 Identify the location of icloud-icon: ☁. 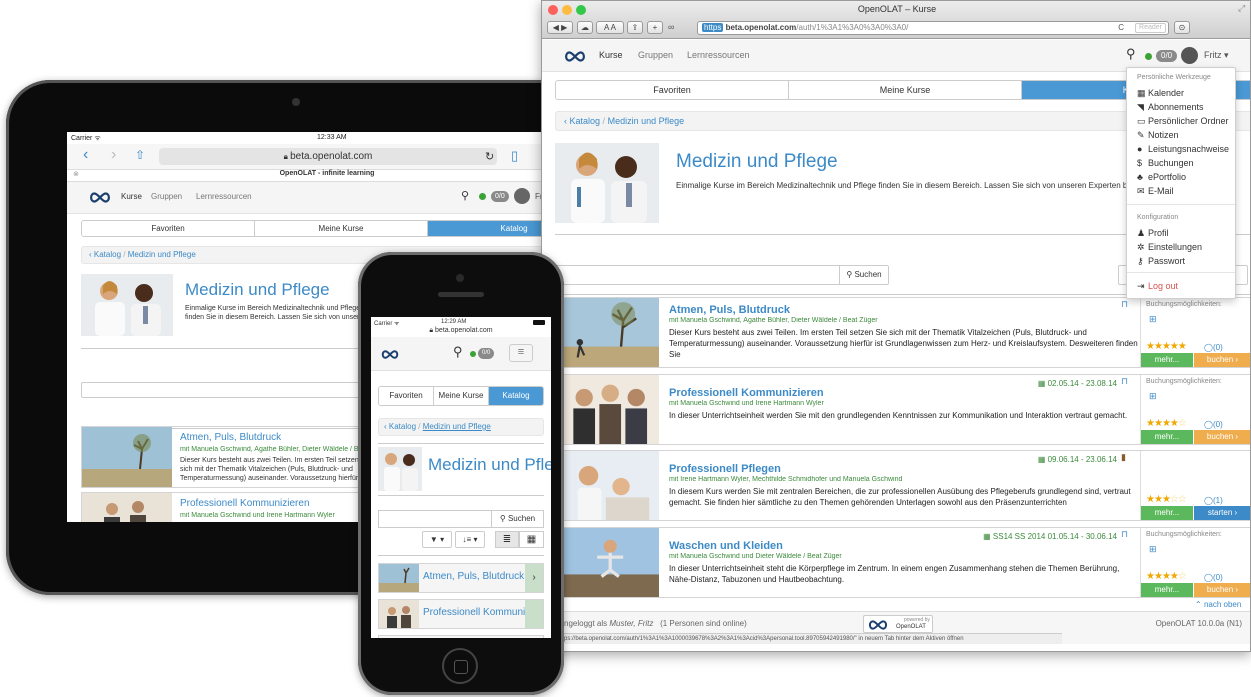
(585, 27).